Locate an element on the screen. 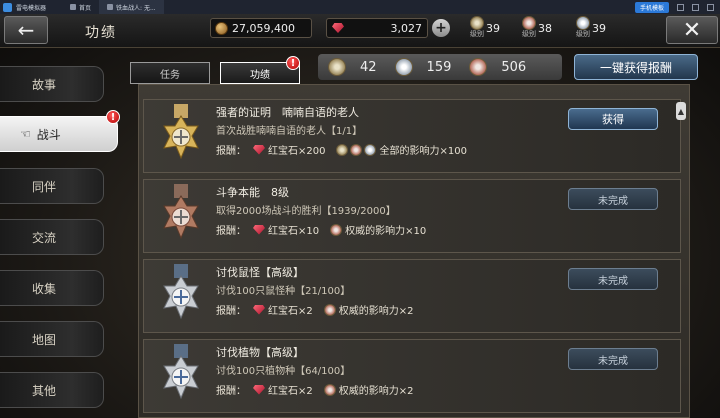 This screenshot has width=720, height=418. achievement-title: 斗争本能 8级 is located at coordinates (252, 192).